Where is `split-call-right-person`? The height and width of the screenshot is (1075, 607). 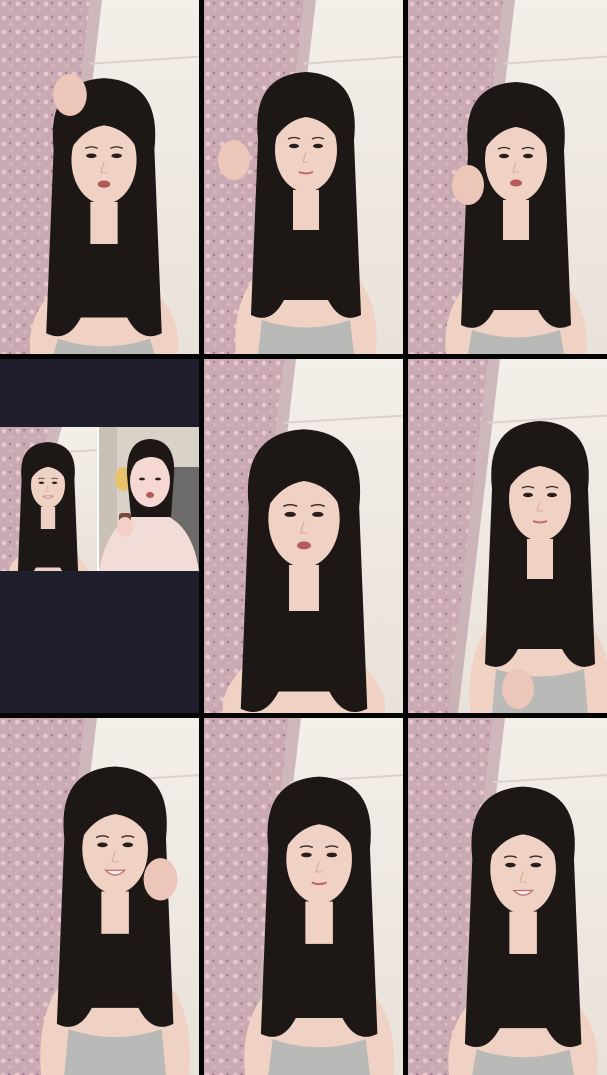 split-call-right-person is located at coordinates (149, 499).